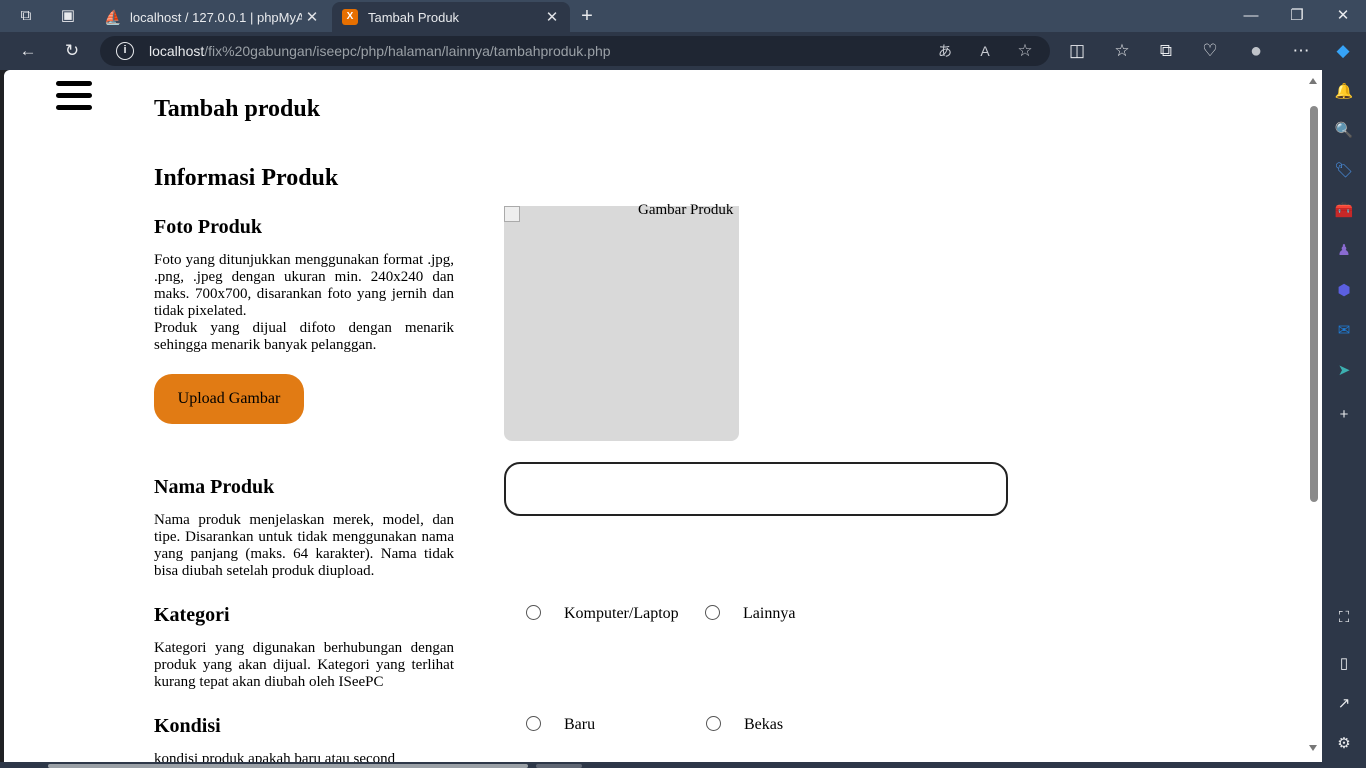 The width and height of the screenshot is (1366, 768). What do you see at coordinates (229, 399) in the screenshot?
I see `upload-image-button: Upload Gambar` at bounding box center [229, 399].